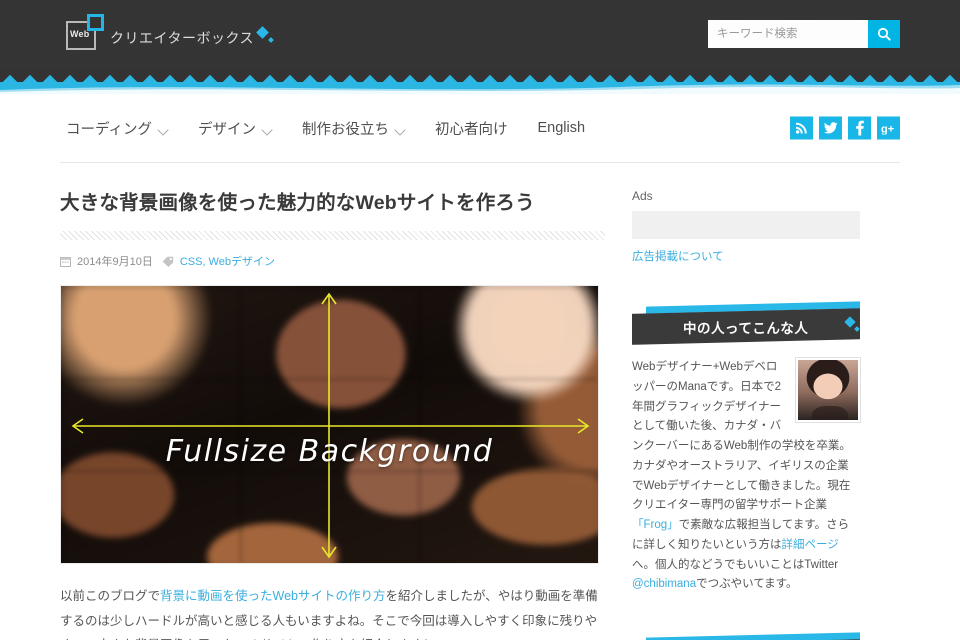  I want to click on wave-accent, so click(480, 89).